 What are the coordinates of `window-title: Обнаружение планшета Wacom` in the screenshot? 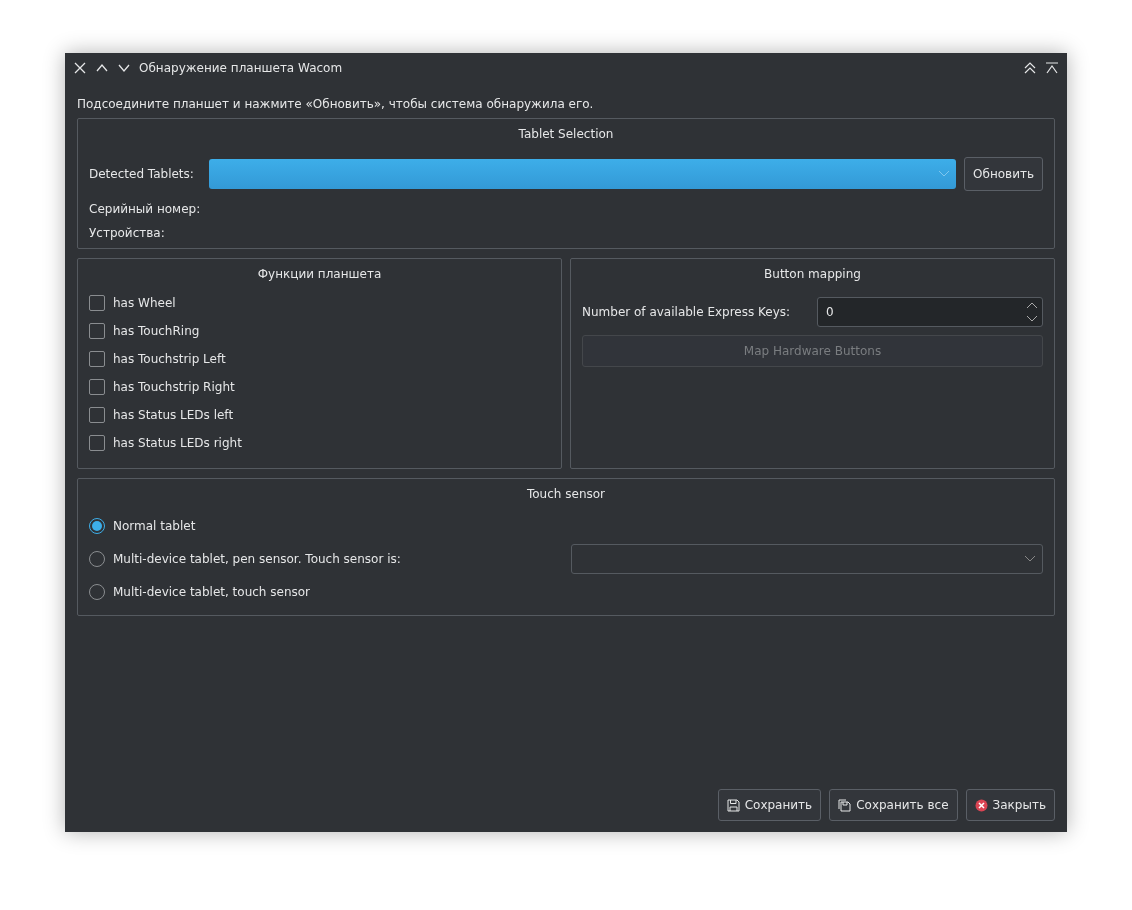 It's located at (241, 68).